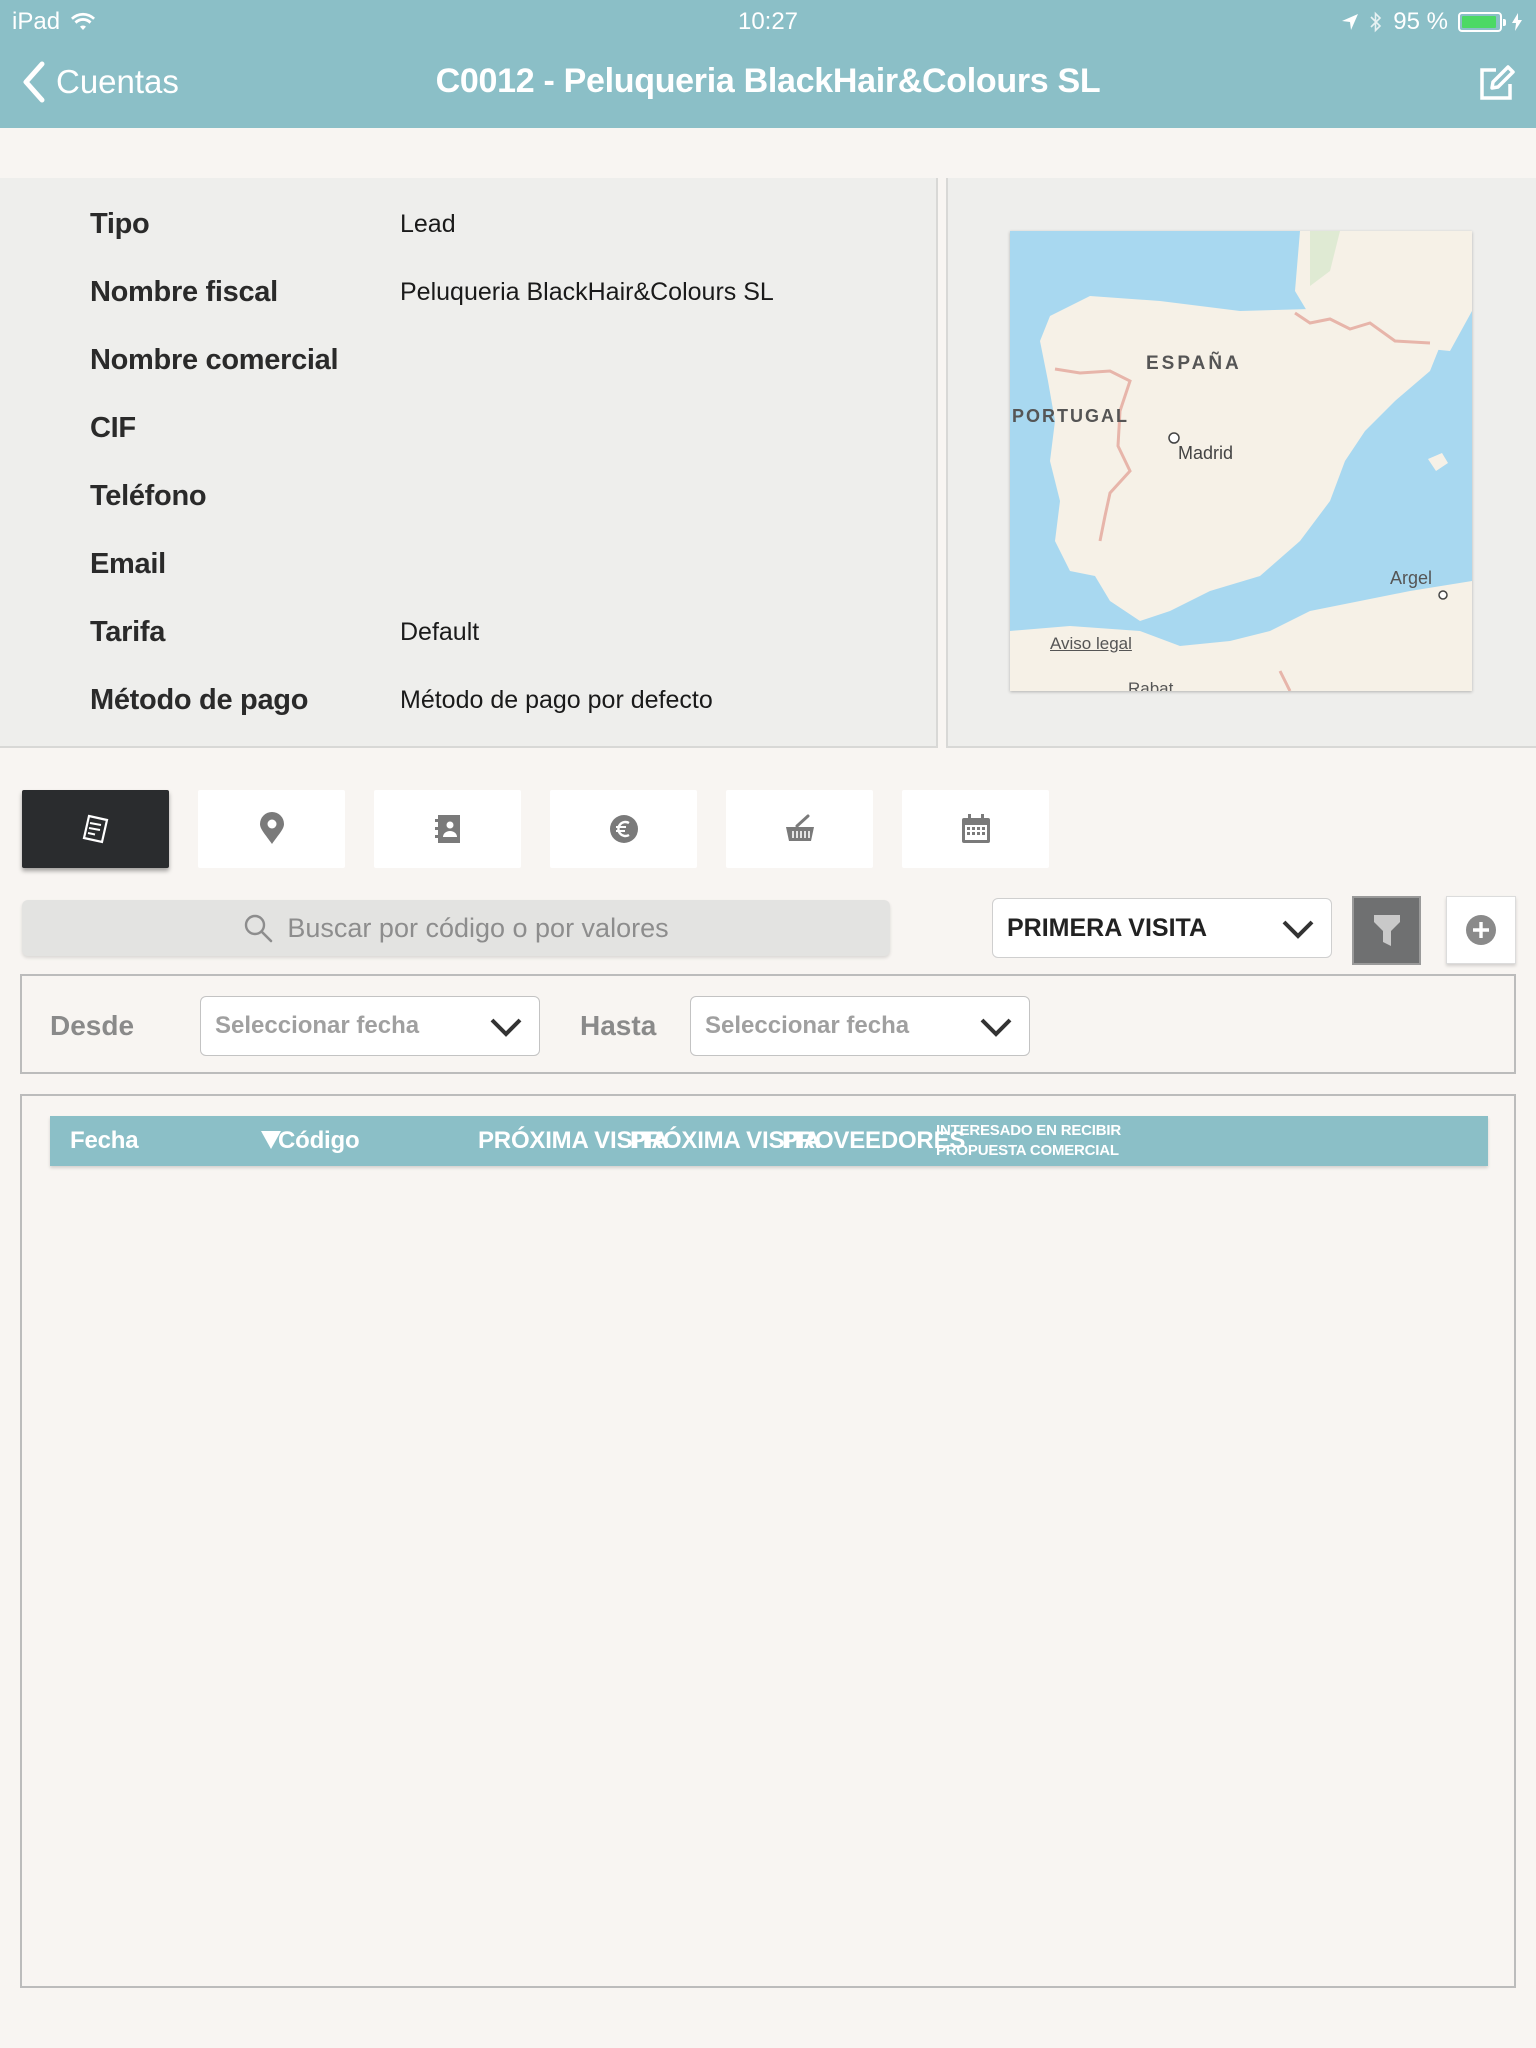  I want to click on document-icon, so click(95, 829).